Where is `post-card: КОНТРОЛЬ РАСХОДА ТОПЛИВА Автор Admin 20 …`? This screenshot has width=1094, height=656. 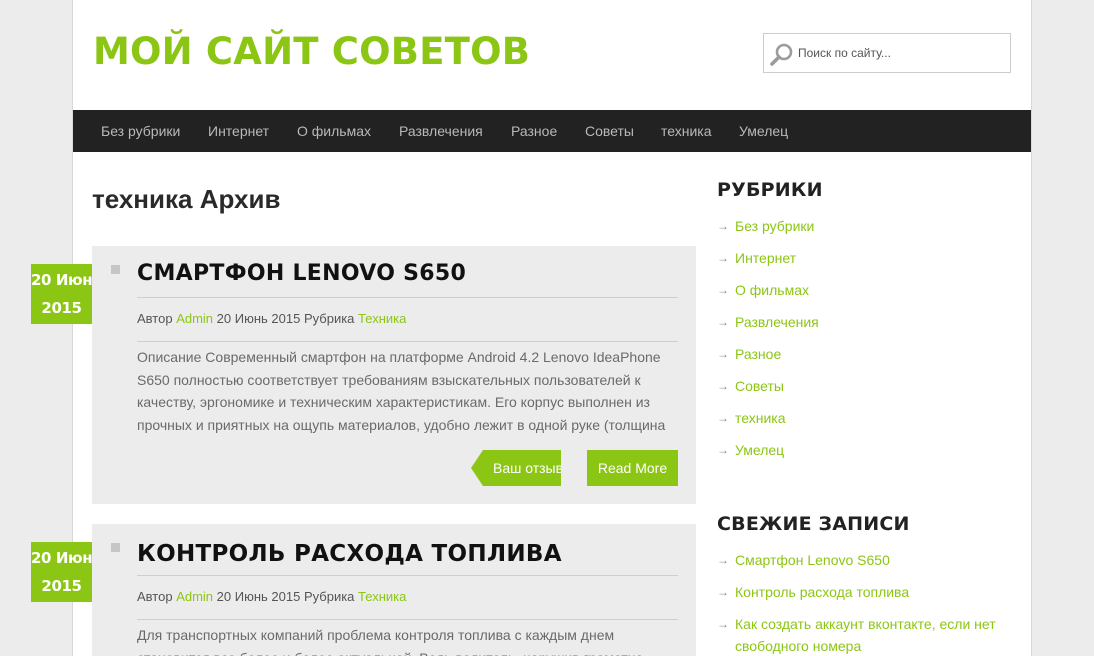
post-card: КОНТРОЛЬ РАСХОДА ТОПЛИВА Автор Admin 20 … is located at coordinates (394, 590).